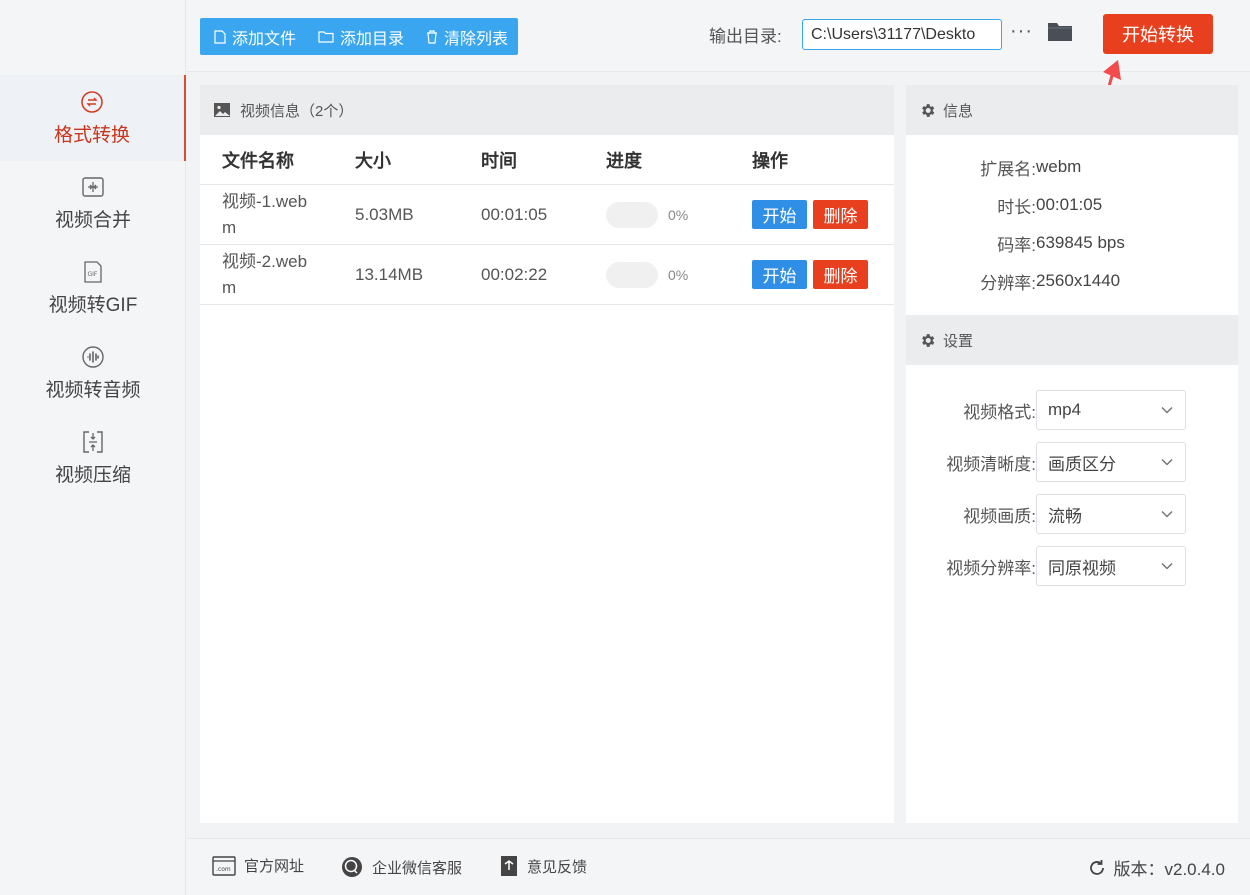  Describe the element at coordinates (745, 36) in the screenshot. I see `output-dir-label: 输出目录:` at that location.